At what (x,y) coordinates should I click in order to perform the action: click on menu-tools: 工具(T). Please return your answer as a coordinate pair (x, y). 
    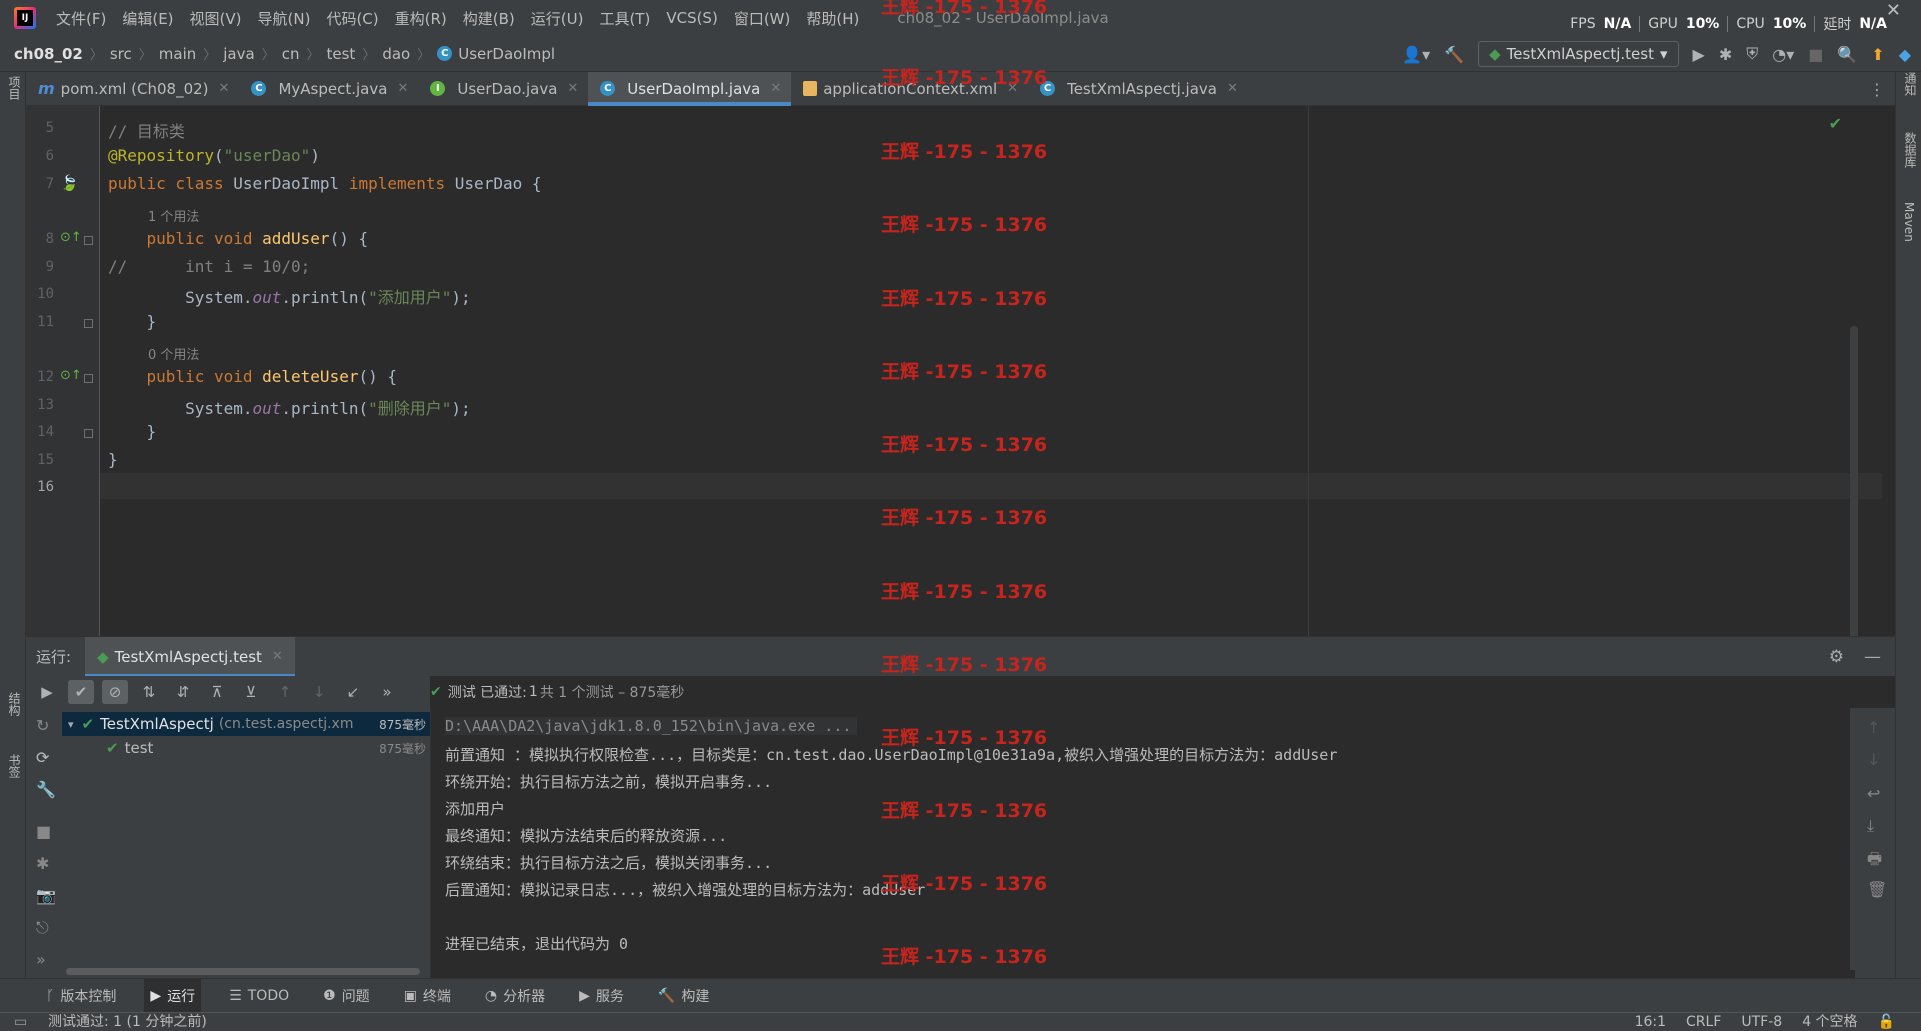
    Looking at the image, I should click on (624, 18).